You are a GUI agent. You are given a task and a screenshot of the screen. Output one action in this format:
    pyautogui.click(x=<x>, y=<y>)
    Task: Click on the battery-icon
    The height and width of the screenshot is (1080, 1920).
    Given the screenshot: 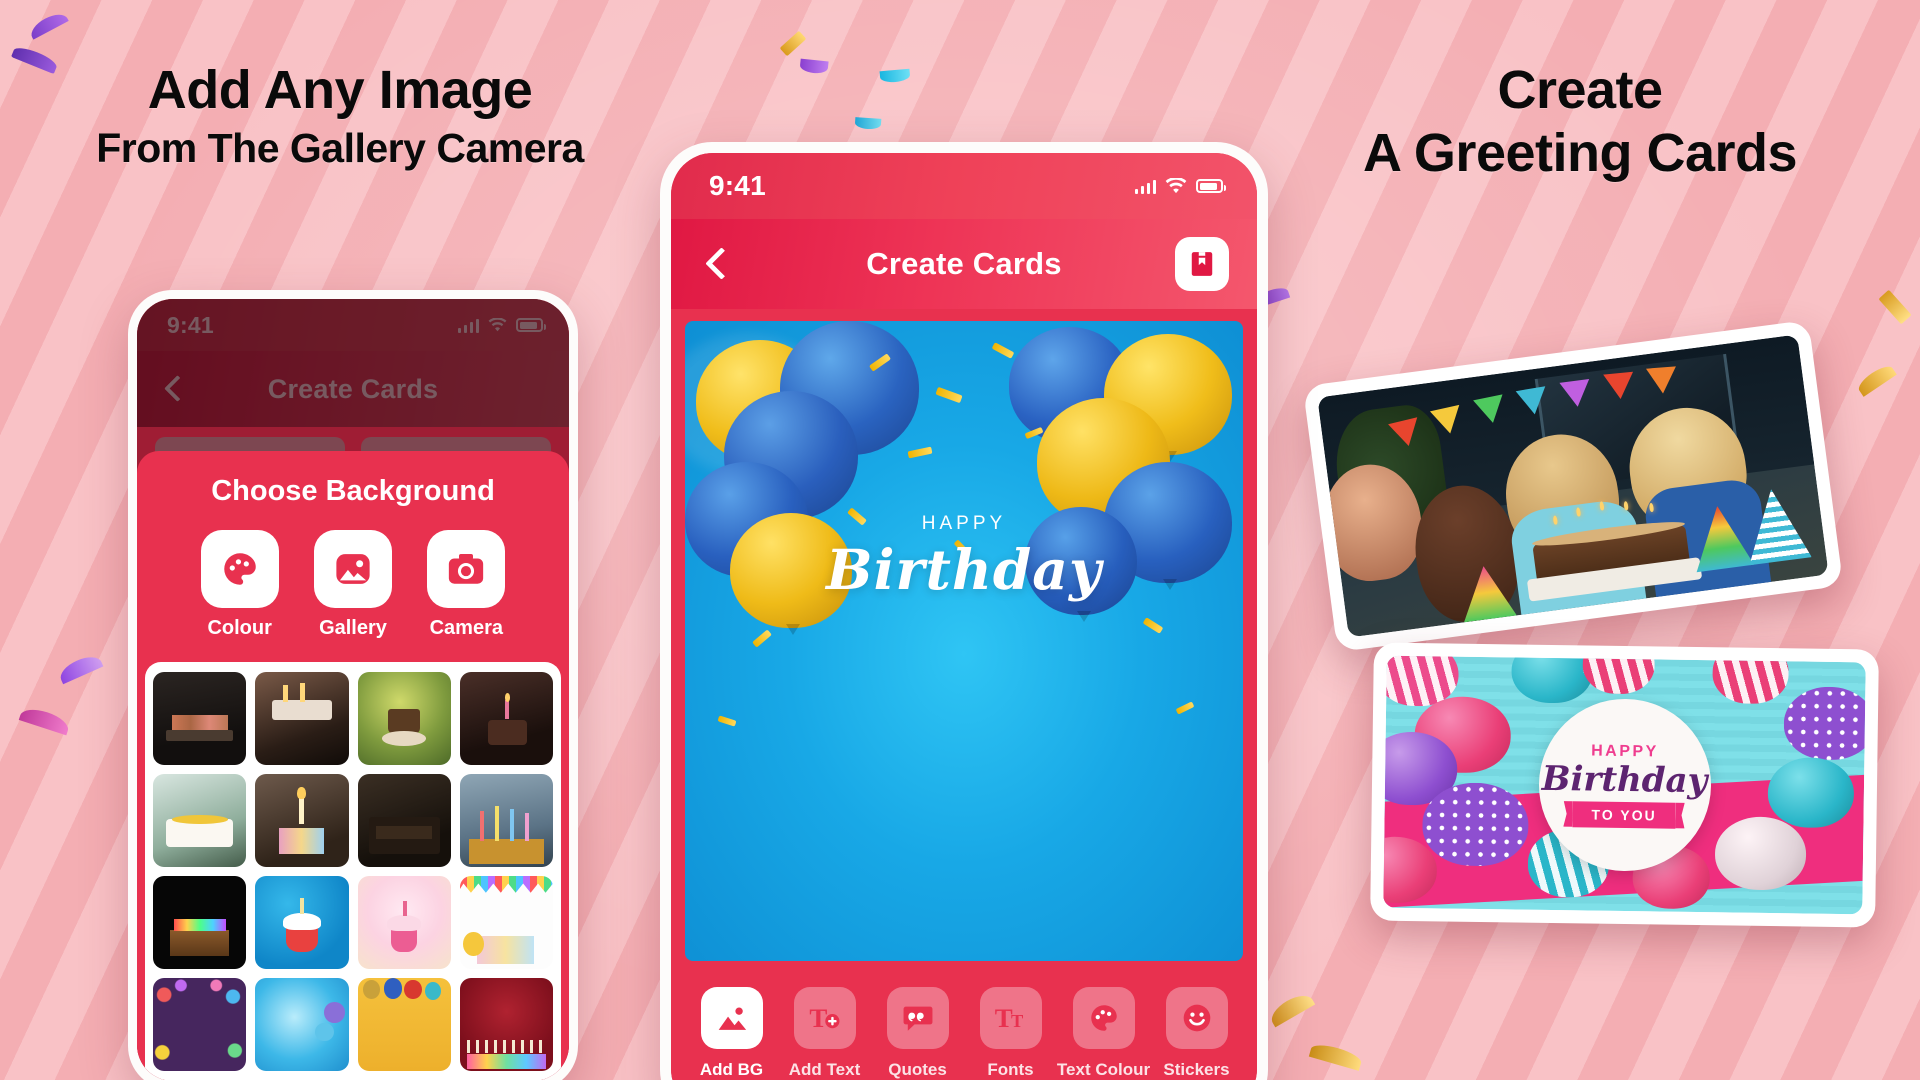 What is the action you would take?
    pyautogui.click(x=531, y=325)
    